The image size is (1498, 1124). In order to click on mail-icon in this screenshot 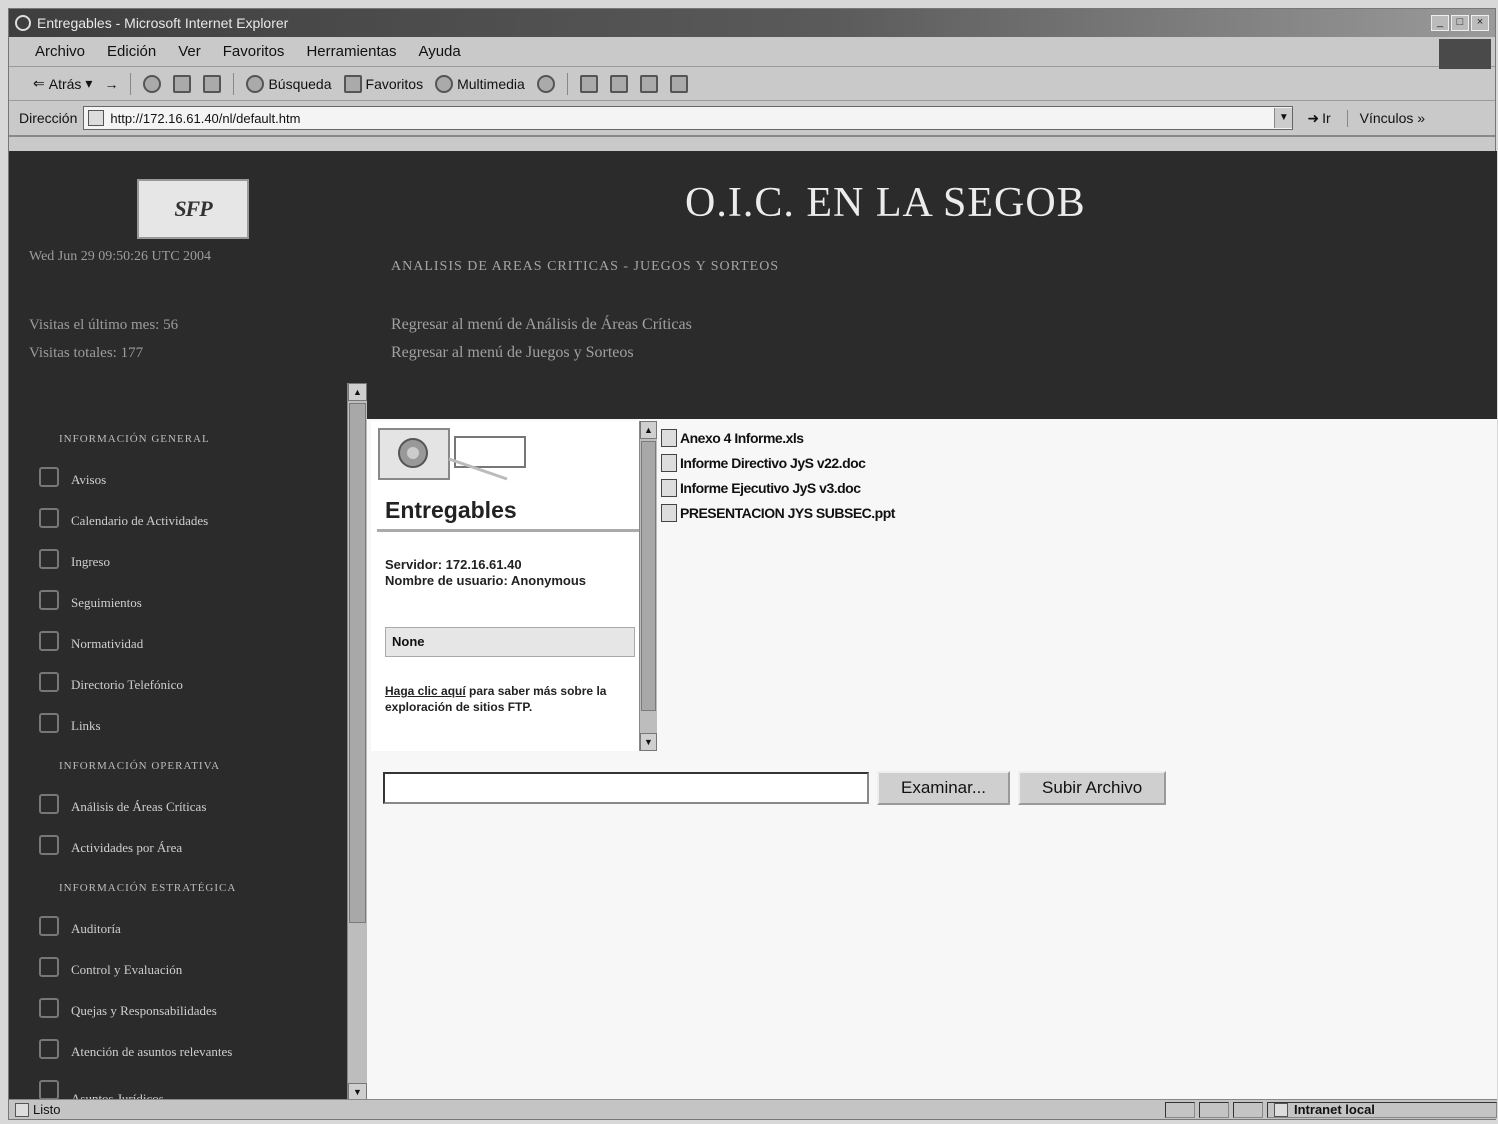, I will do `click(588, 83)`.